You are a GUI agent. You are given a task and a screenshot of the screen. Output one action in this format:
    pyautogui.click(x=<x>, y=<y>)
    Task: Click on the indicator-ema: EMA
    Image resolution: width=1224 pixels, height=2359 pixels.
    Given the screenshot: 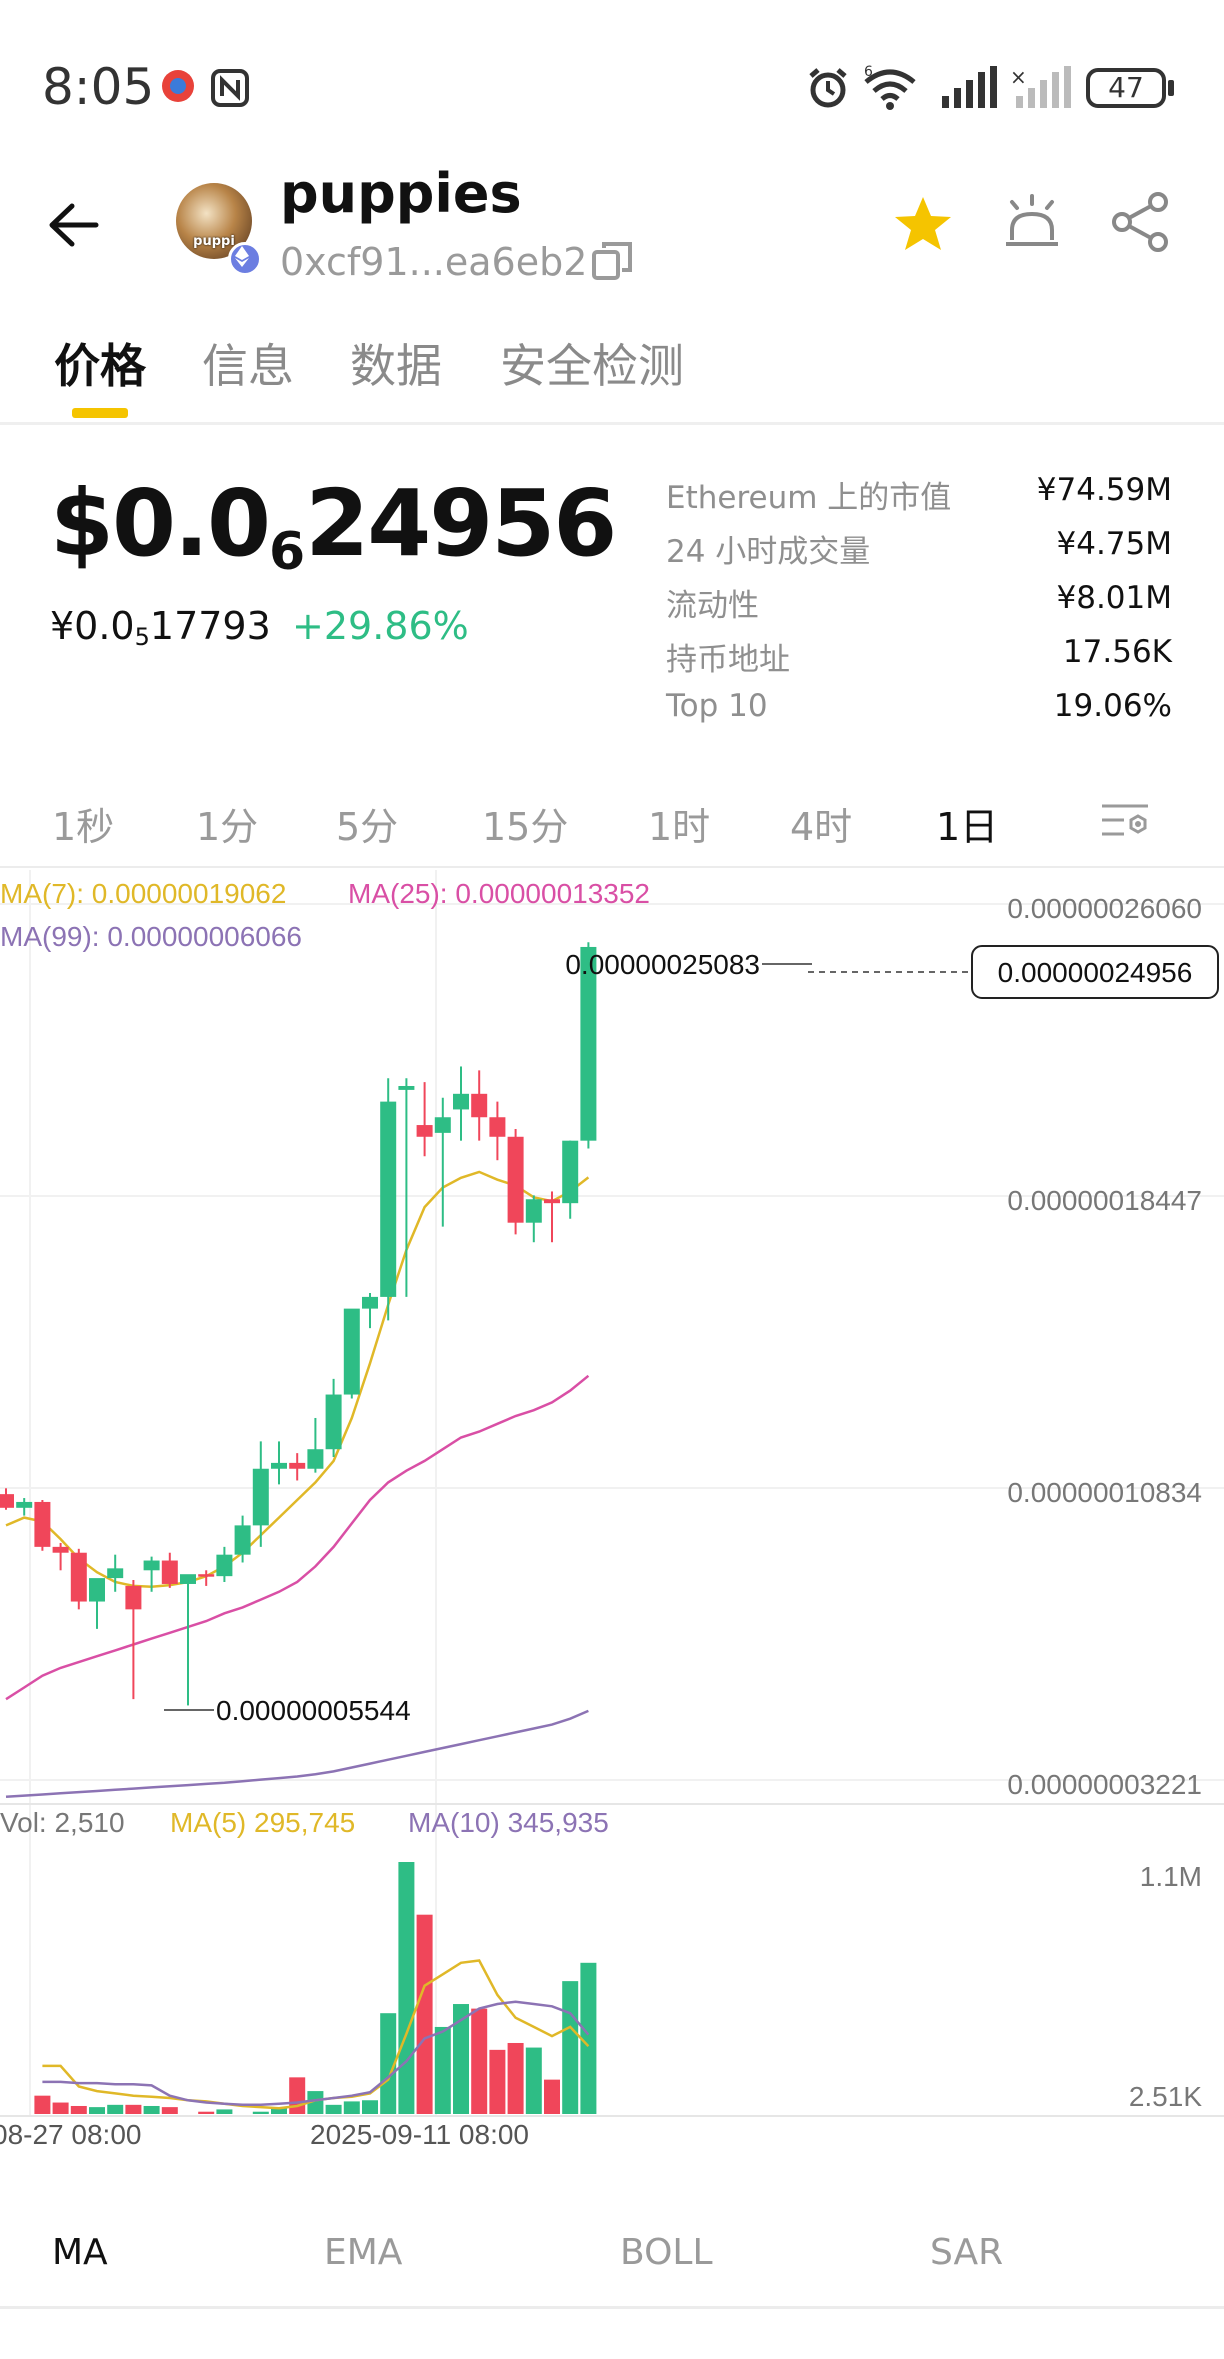 What is the action you would take?
    pyautogui.click(x=363, y=2252)
    